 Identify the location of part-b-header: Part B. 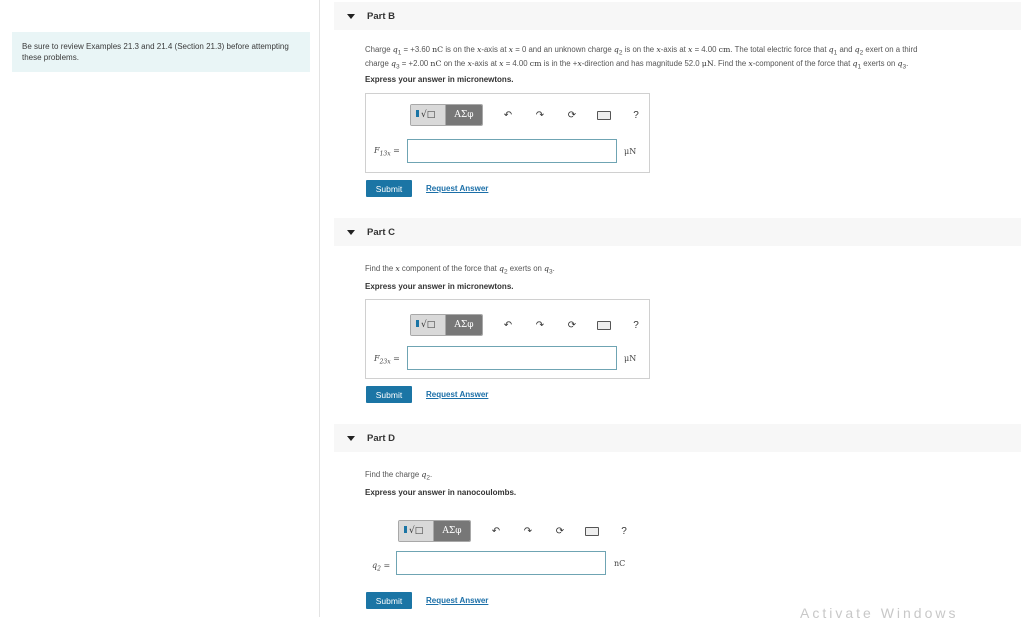
(677, 16).